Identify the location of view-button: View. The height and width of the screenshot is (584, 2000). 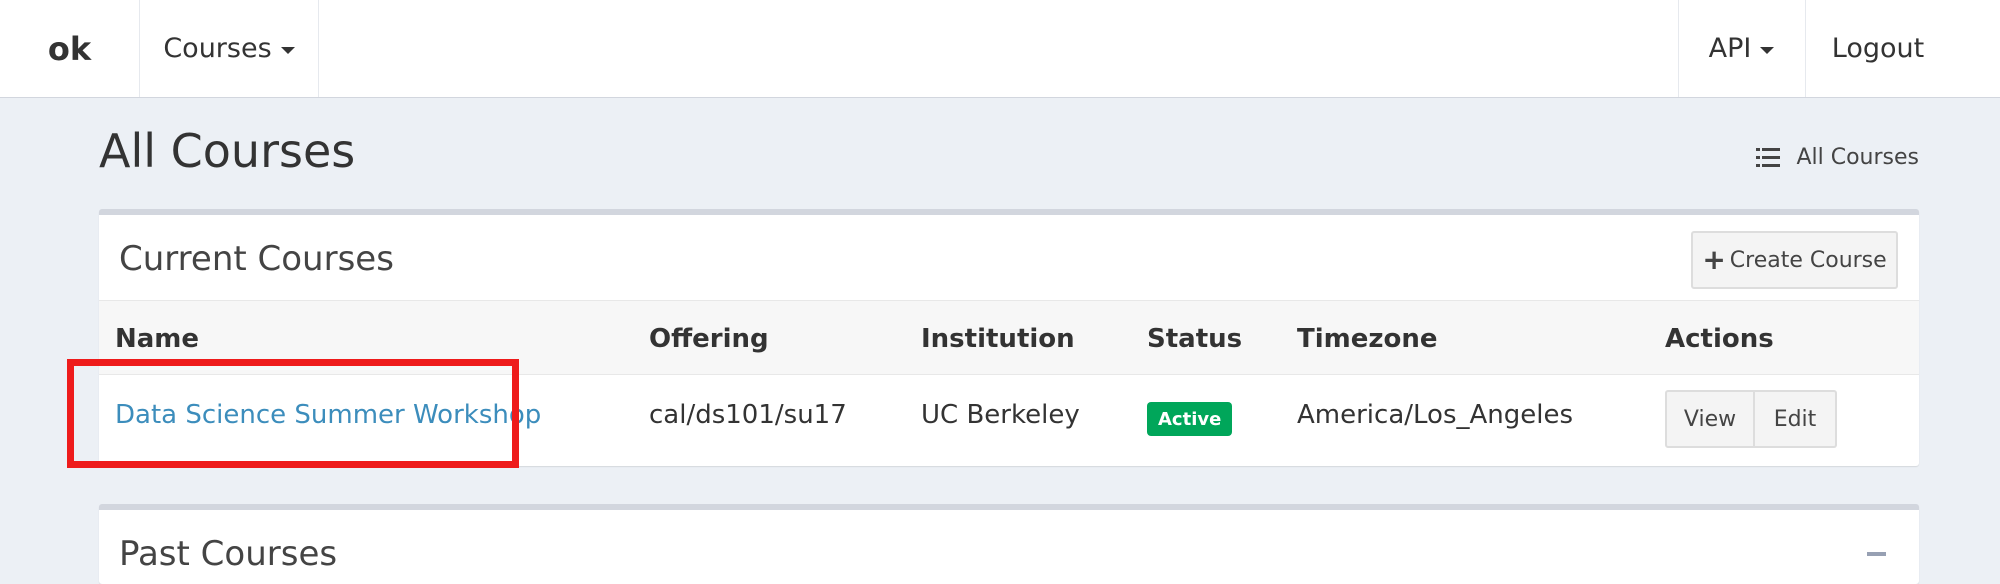
(1710, 419).